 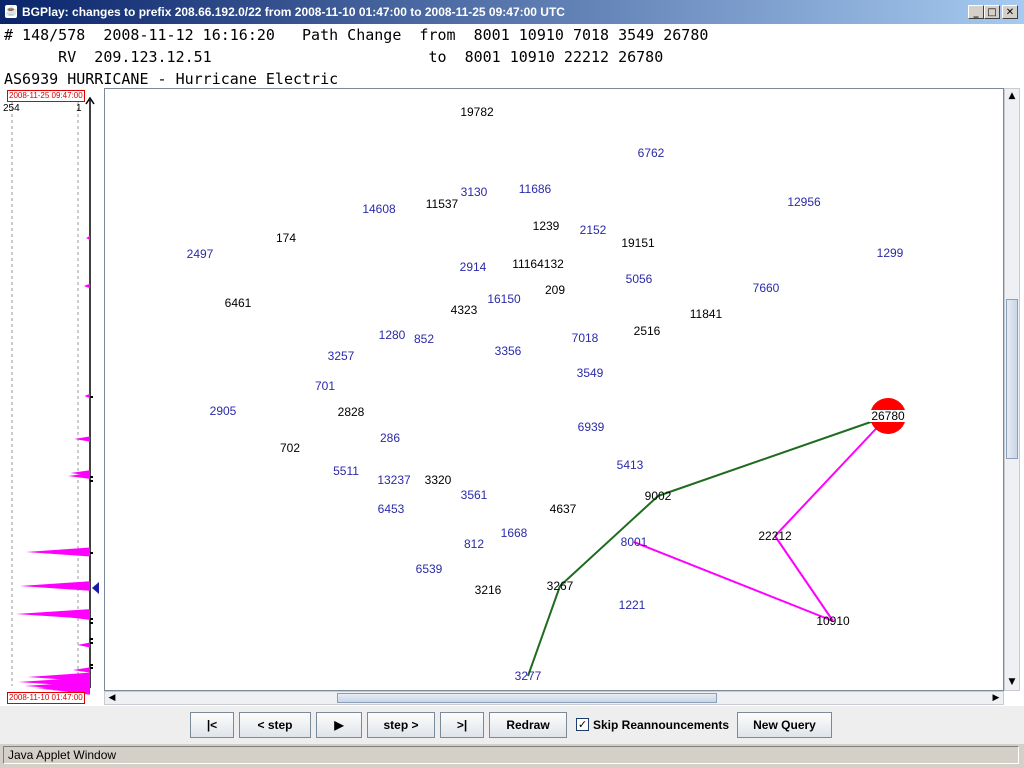 What do you see at coordinates (79, 108) in the screenshot?
I see `timeline-count-right: 1` at bounding box center [79, 108].